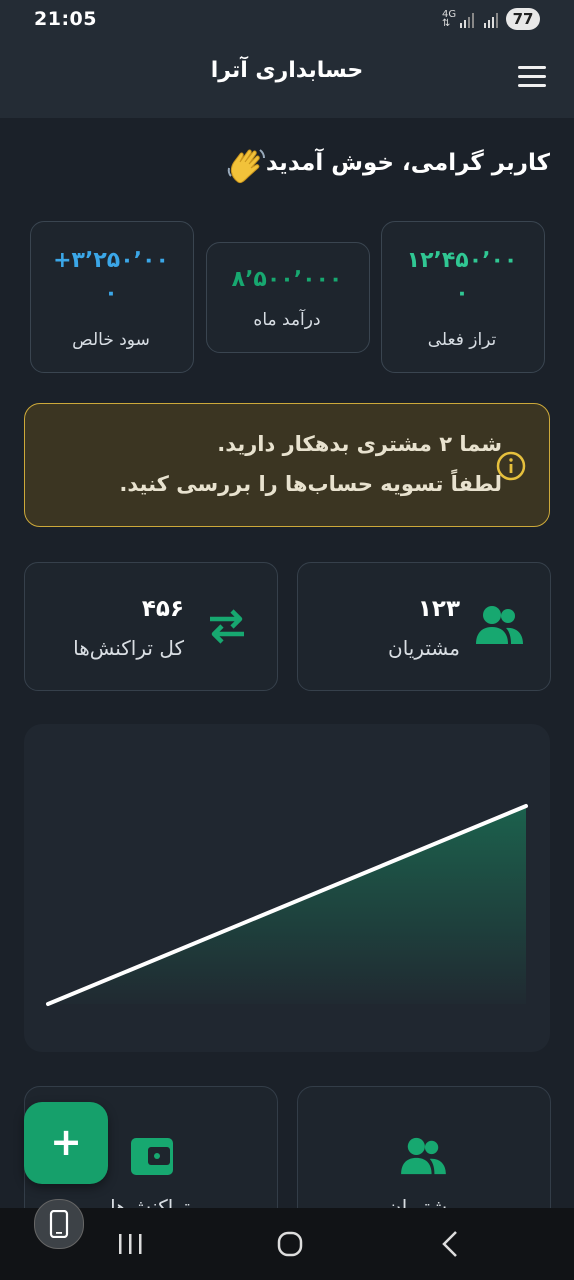 The height and width of the screenshot is (1280, 574). I want to click on balance-chart, so click(287, 905).